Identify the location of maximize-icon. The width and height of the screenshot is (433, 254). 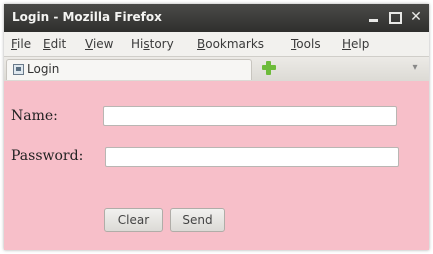
(395, 18).